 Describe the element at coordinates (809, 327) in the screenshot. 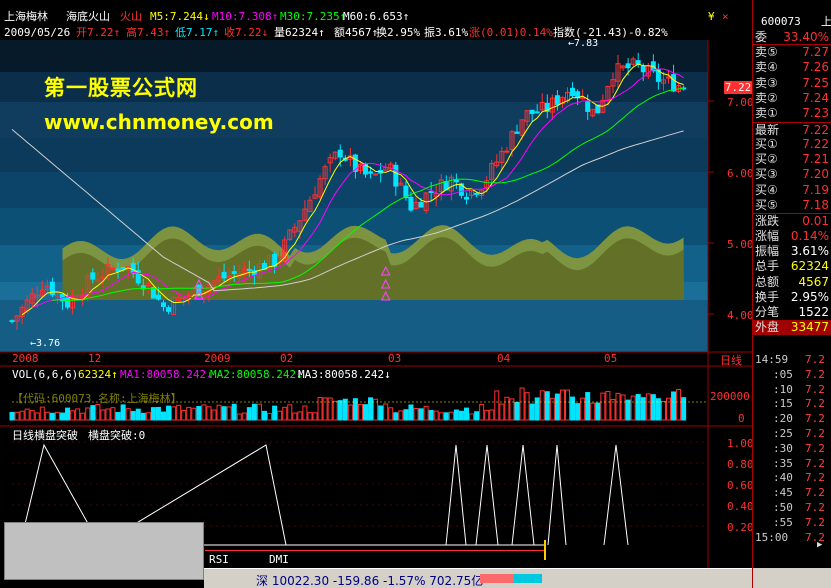

I see `quote-row-value: 33477` at that location.